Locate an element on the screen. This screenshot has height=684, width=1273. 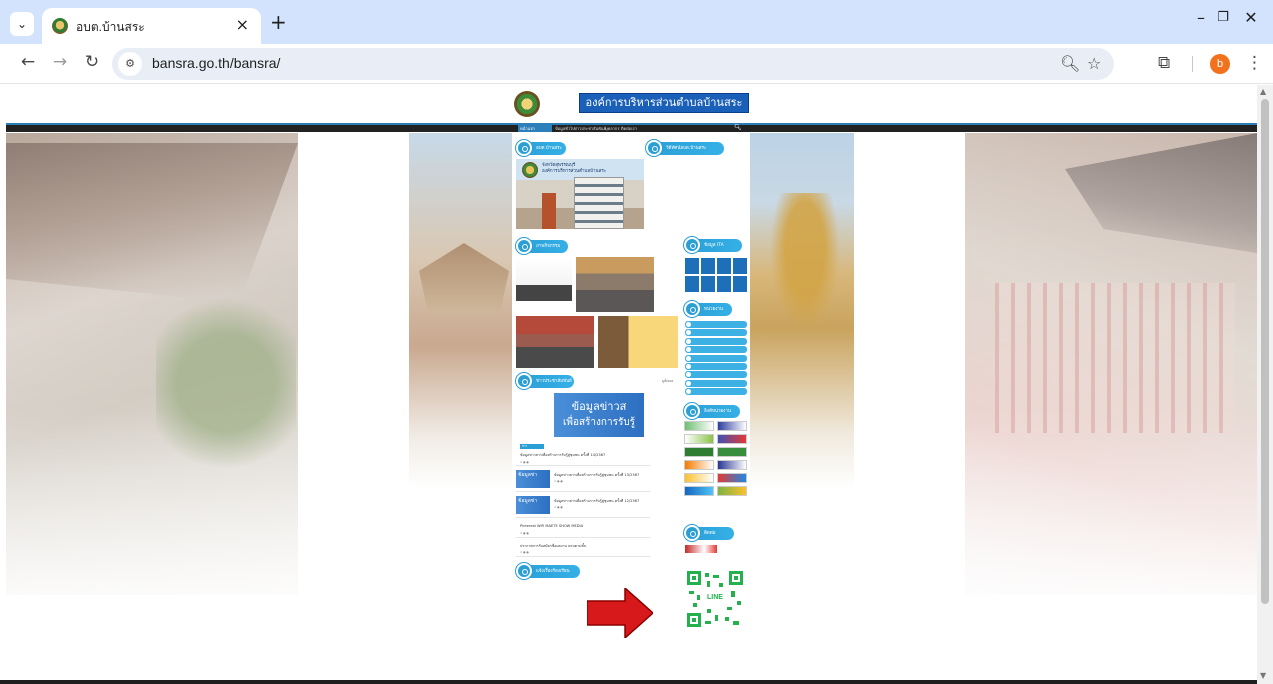
line-qr-code: LINE is located at coordinates (715, 599).